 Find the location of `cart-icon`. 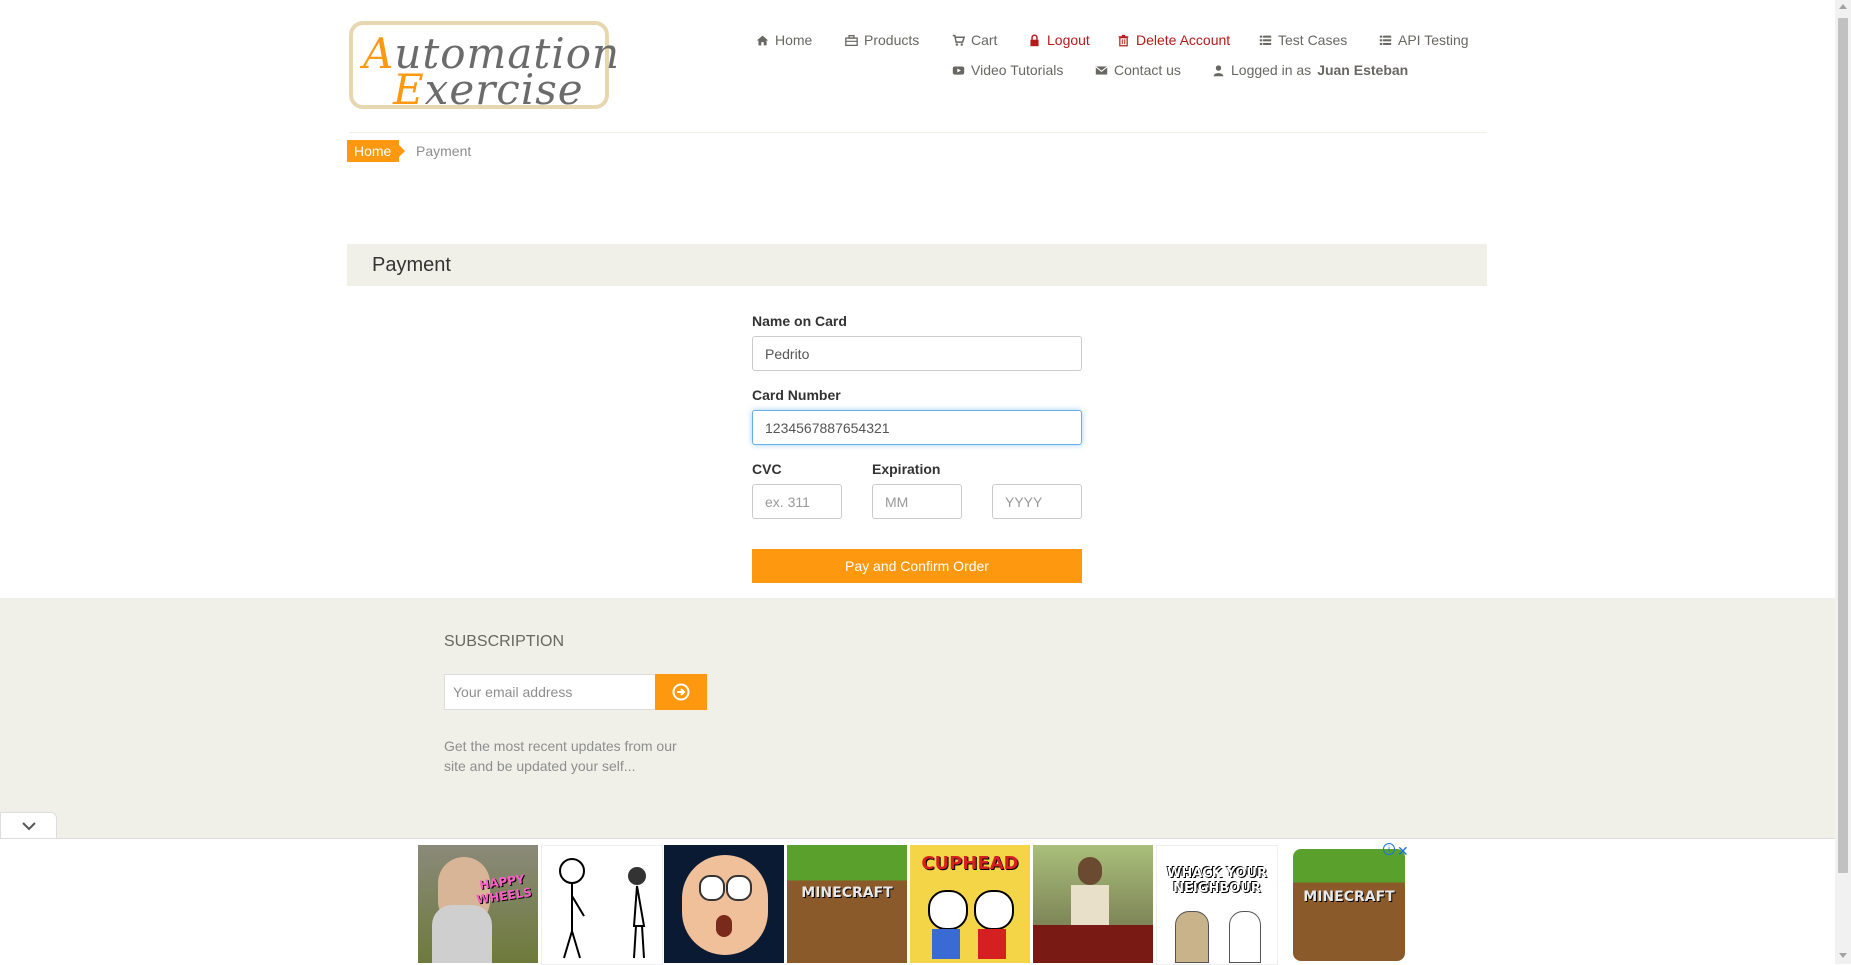

cart-icon is located at coordinates (958, 40).